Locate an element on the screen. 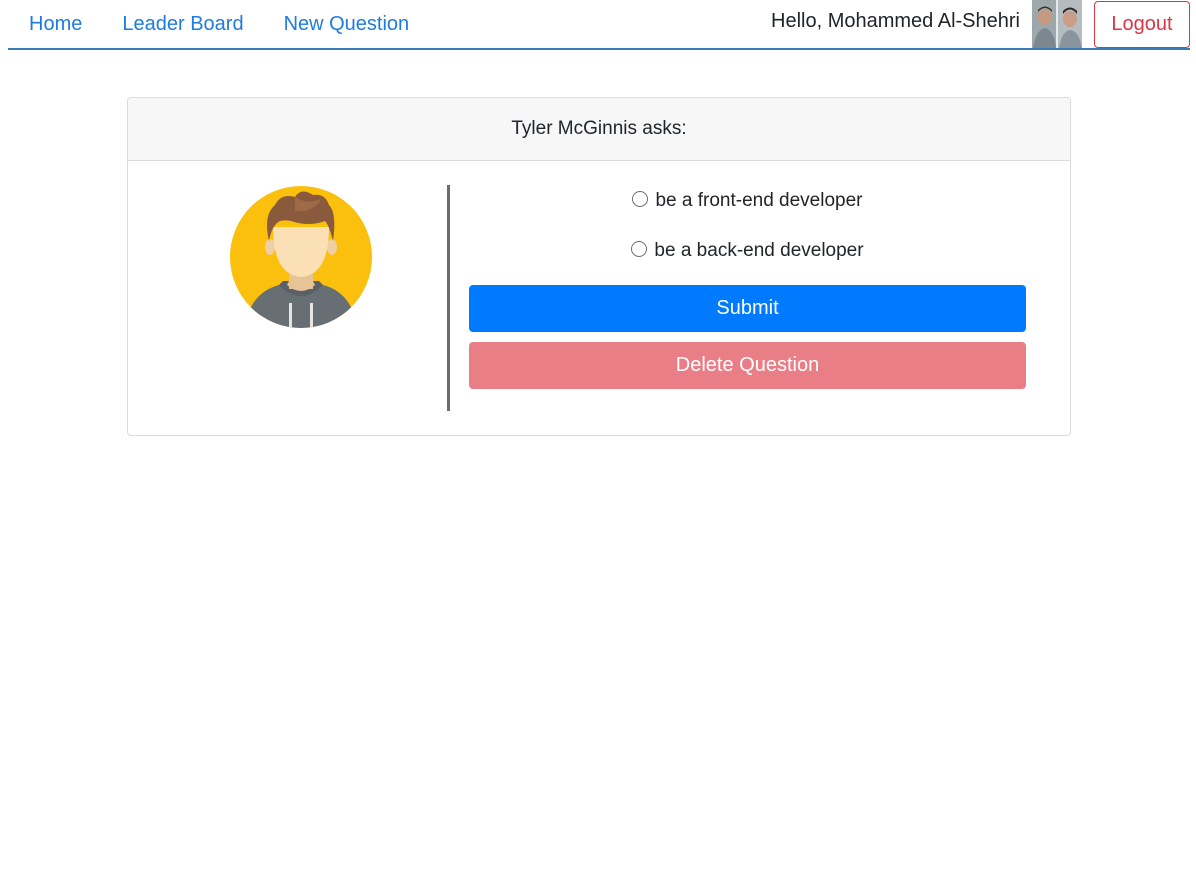 The height and width of the screenshot is (880, 1196). nav-links: Home Leader Board New Question is located at coordinates (218, 24).